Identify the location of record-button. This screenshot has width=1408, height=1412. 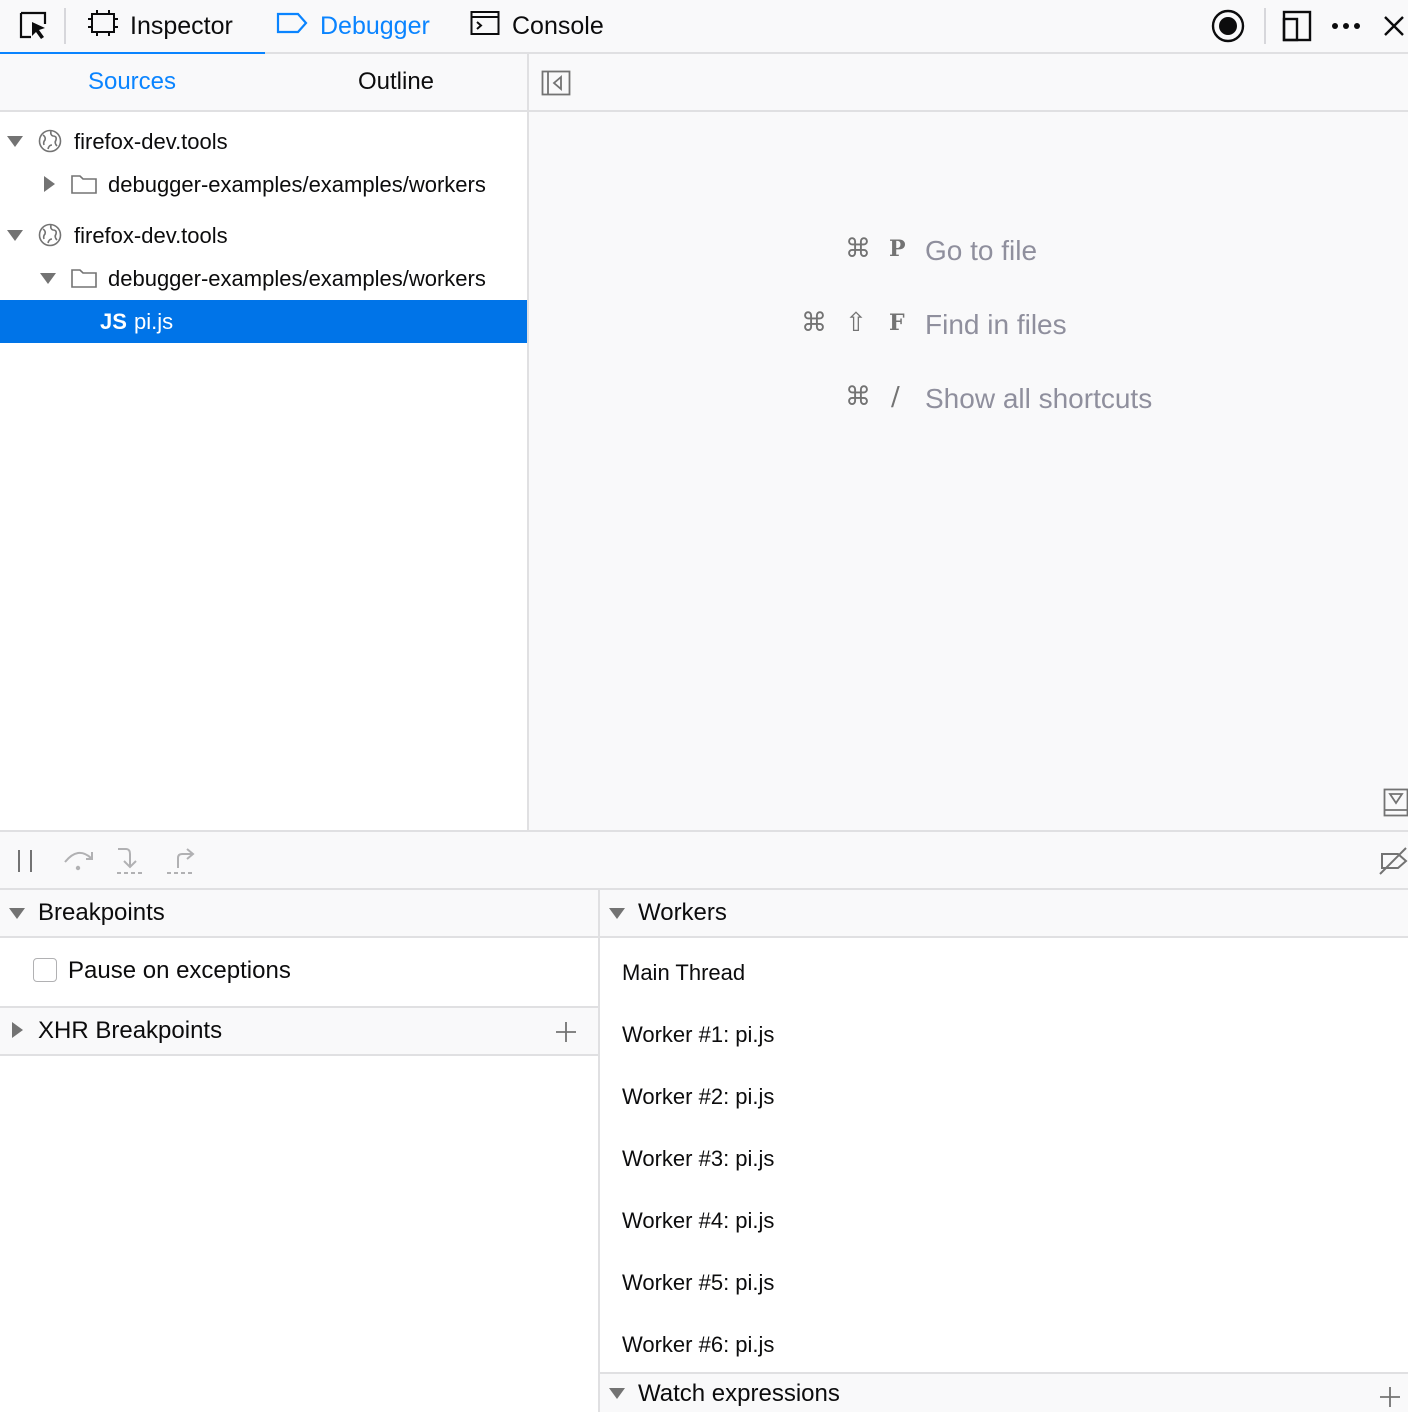
(1228, 26).